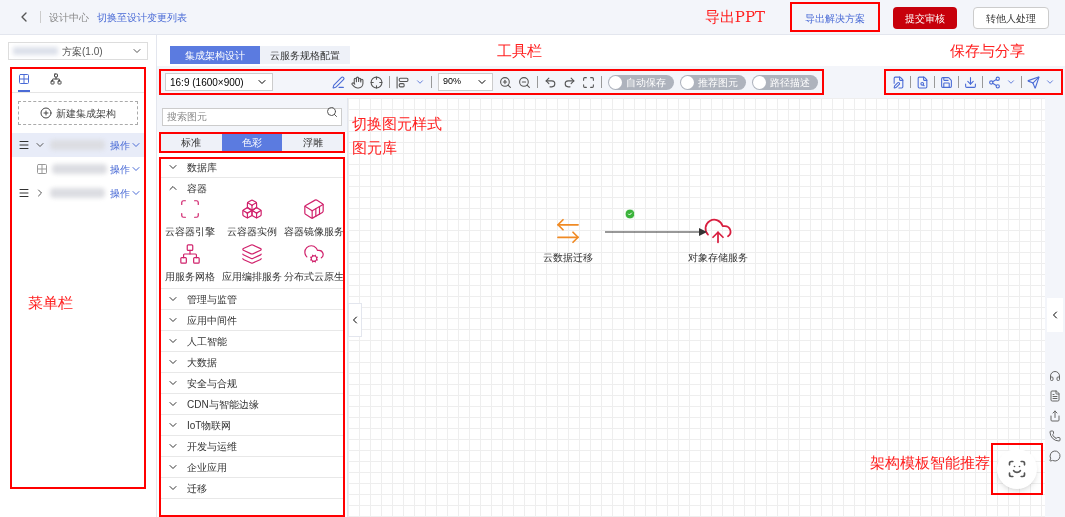 The image size is (1065, 517). Describe the element at coordinates (355, 320) in the screenshot. I see `collapse-handle` at that location.